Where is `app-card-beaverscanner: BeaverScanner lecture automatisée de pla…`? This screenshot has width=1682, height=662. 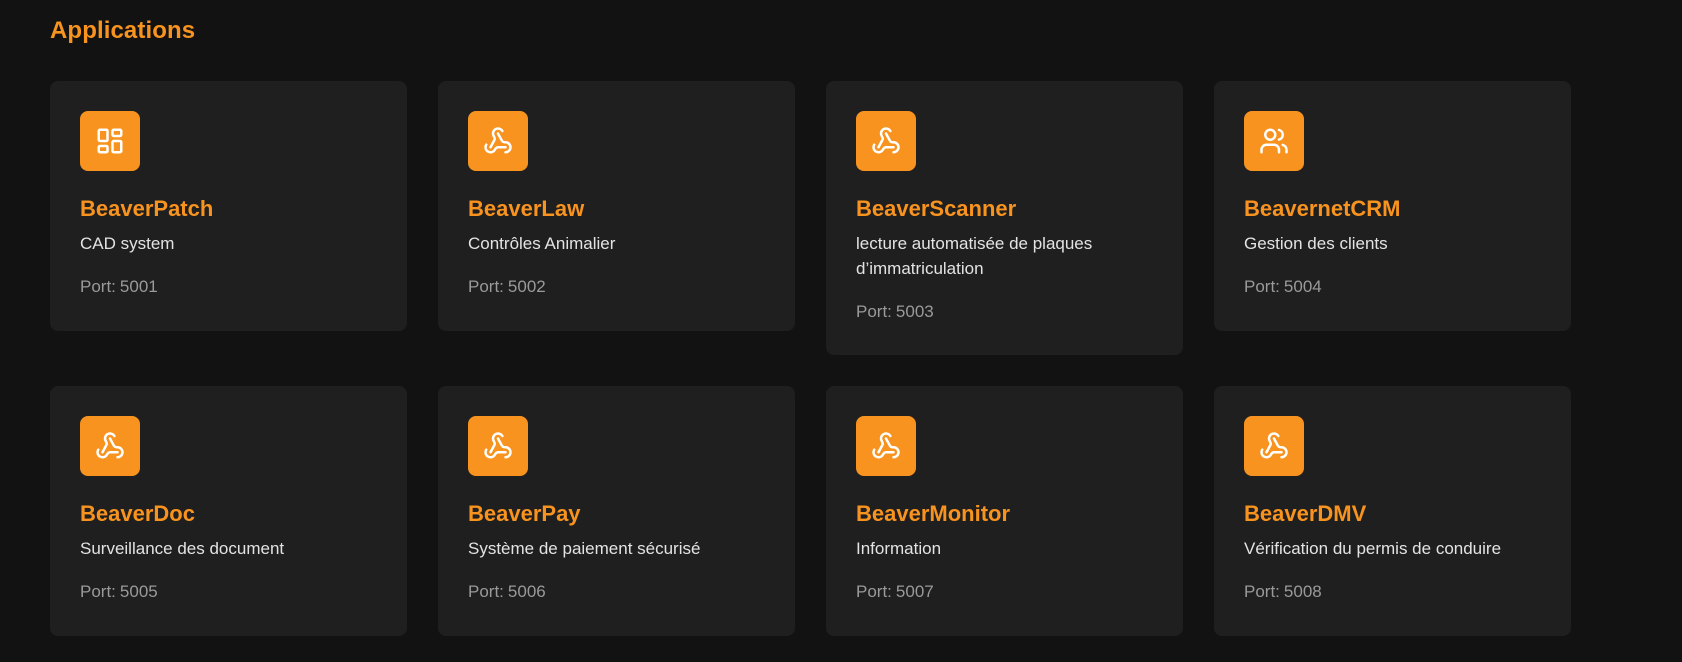 app-card-beaverscanner: BeaverScanner lecture automatisée de pla… is located at coordinates (1004, 218).